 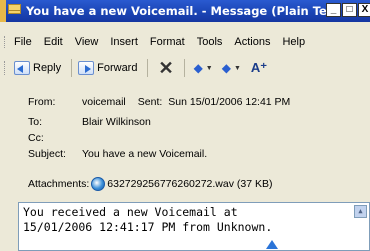 What do you see at coordinates (364, 10) in the screenshot?
I see `close-button: X` at bounding box center [364, 10].